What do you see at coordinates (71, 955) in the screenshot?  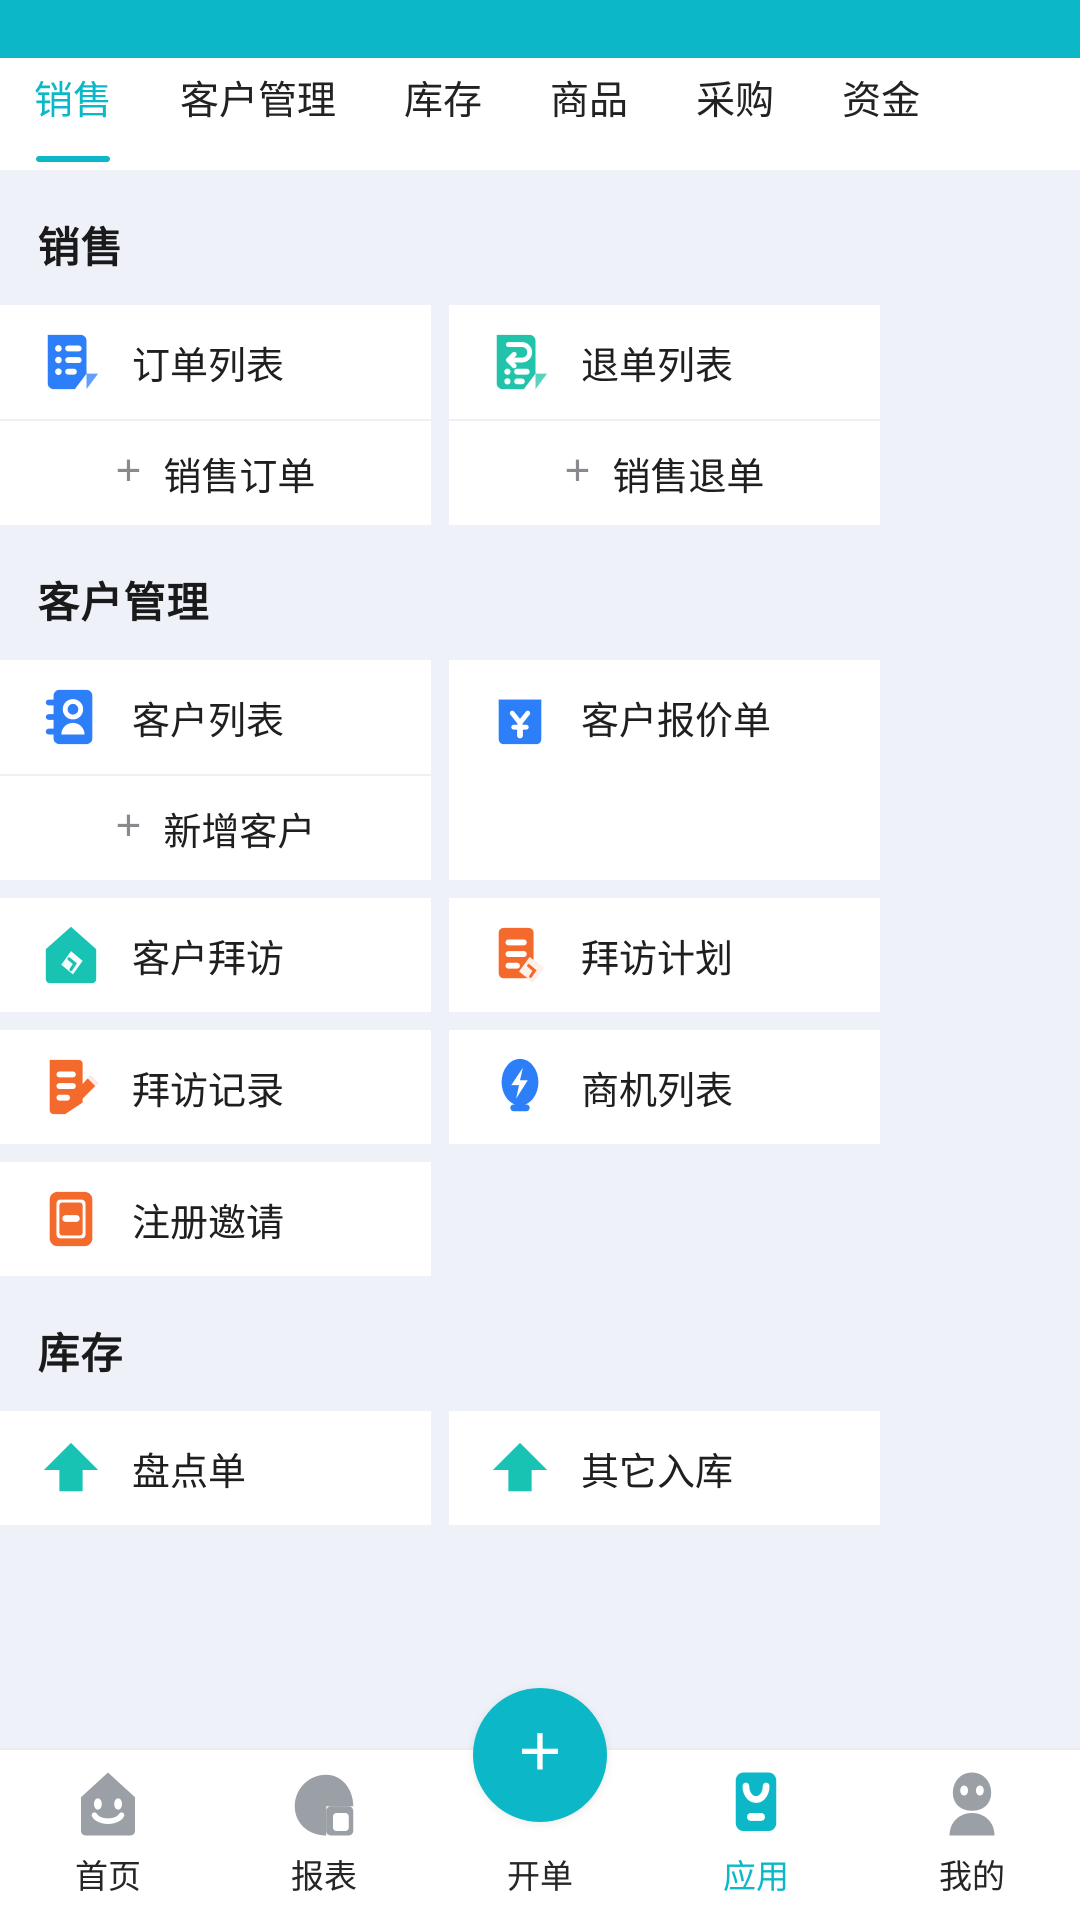 I see `visit-house-icon` at bounding box center [71, 955].